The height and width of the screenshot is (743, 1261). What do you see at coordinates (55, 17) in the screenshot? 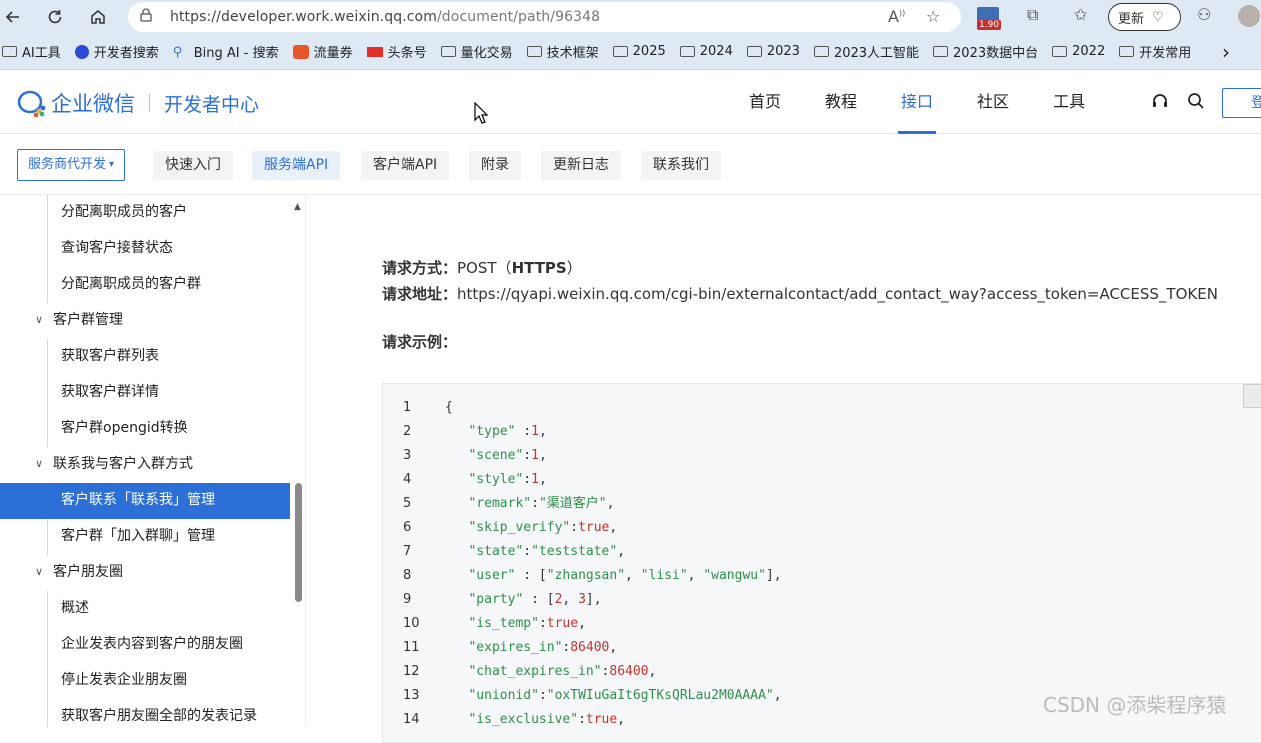
I see `refresh-icon` at bounding box center [55, 17].